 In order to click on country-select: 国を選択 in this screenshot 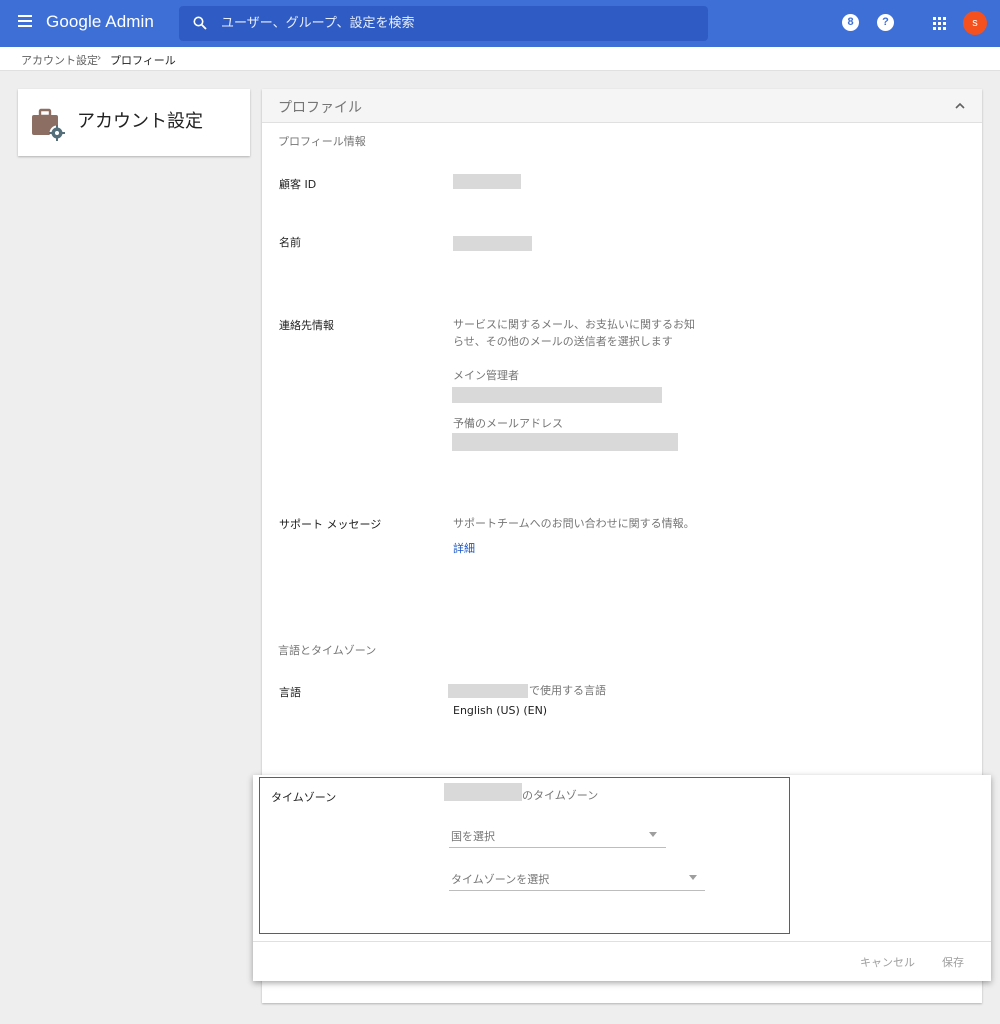, I will do `click(557, 835)`.